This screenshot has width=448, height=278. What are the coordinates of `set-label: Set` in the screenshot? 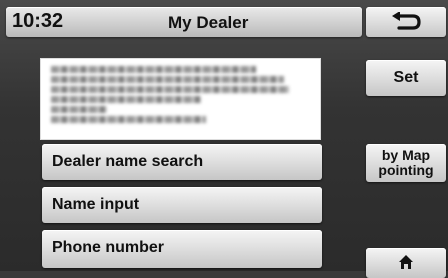 It's located at (406, 77).